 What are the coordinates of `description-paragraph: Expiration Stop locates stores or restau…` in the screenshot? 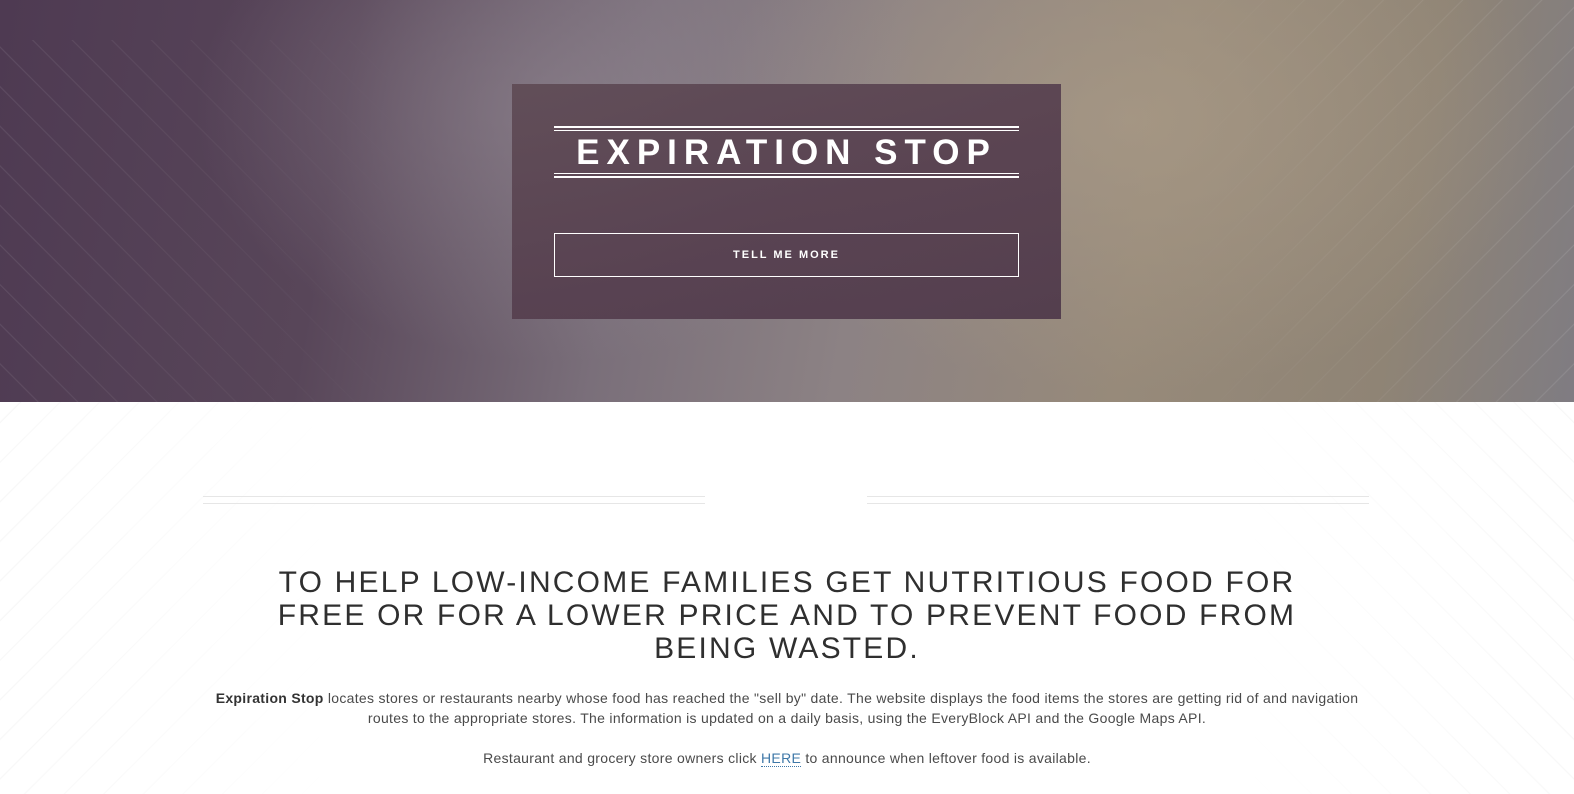 It's located at (787, 708).